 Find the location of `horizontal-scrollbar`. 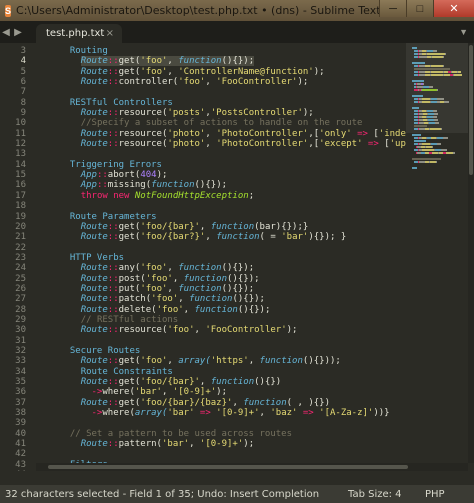

horizontal-scrollbar is located at coordinates (252, 467).